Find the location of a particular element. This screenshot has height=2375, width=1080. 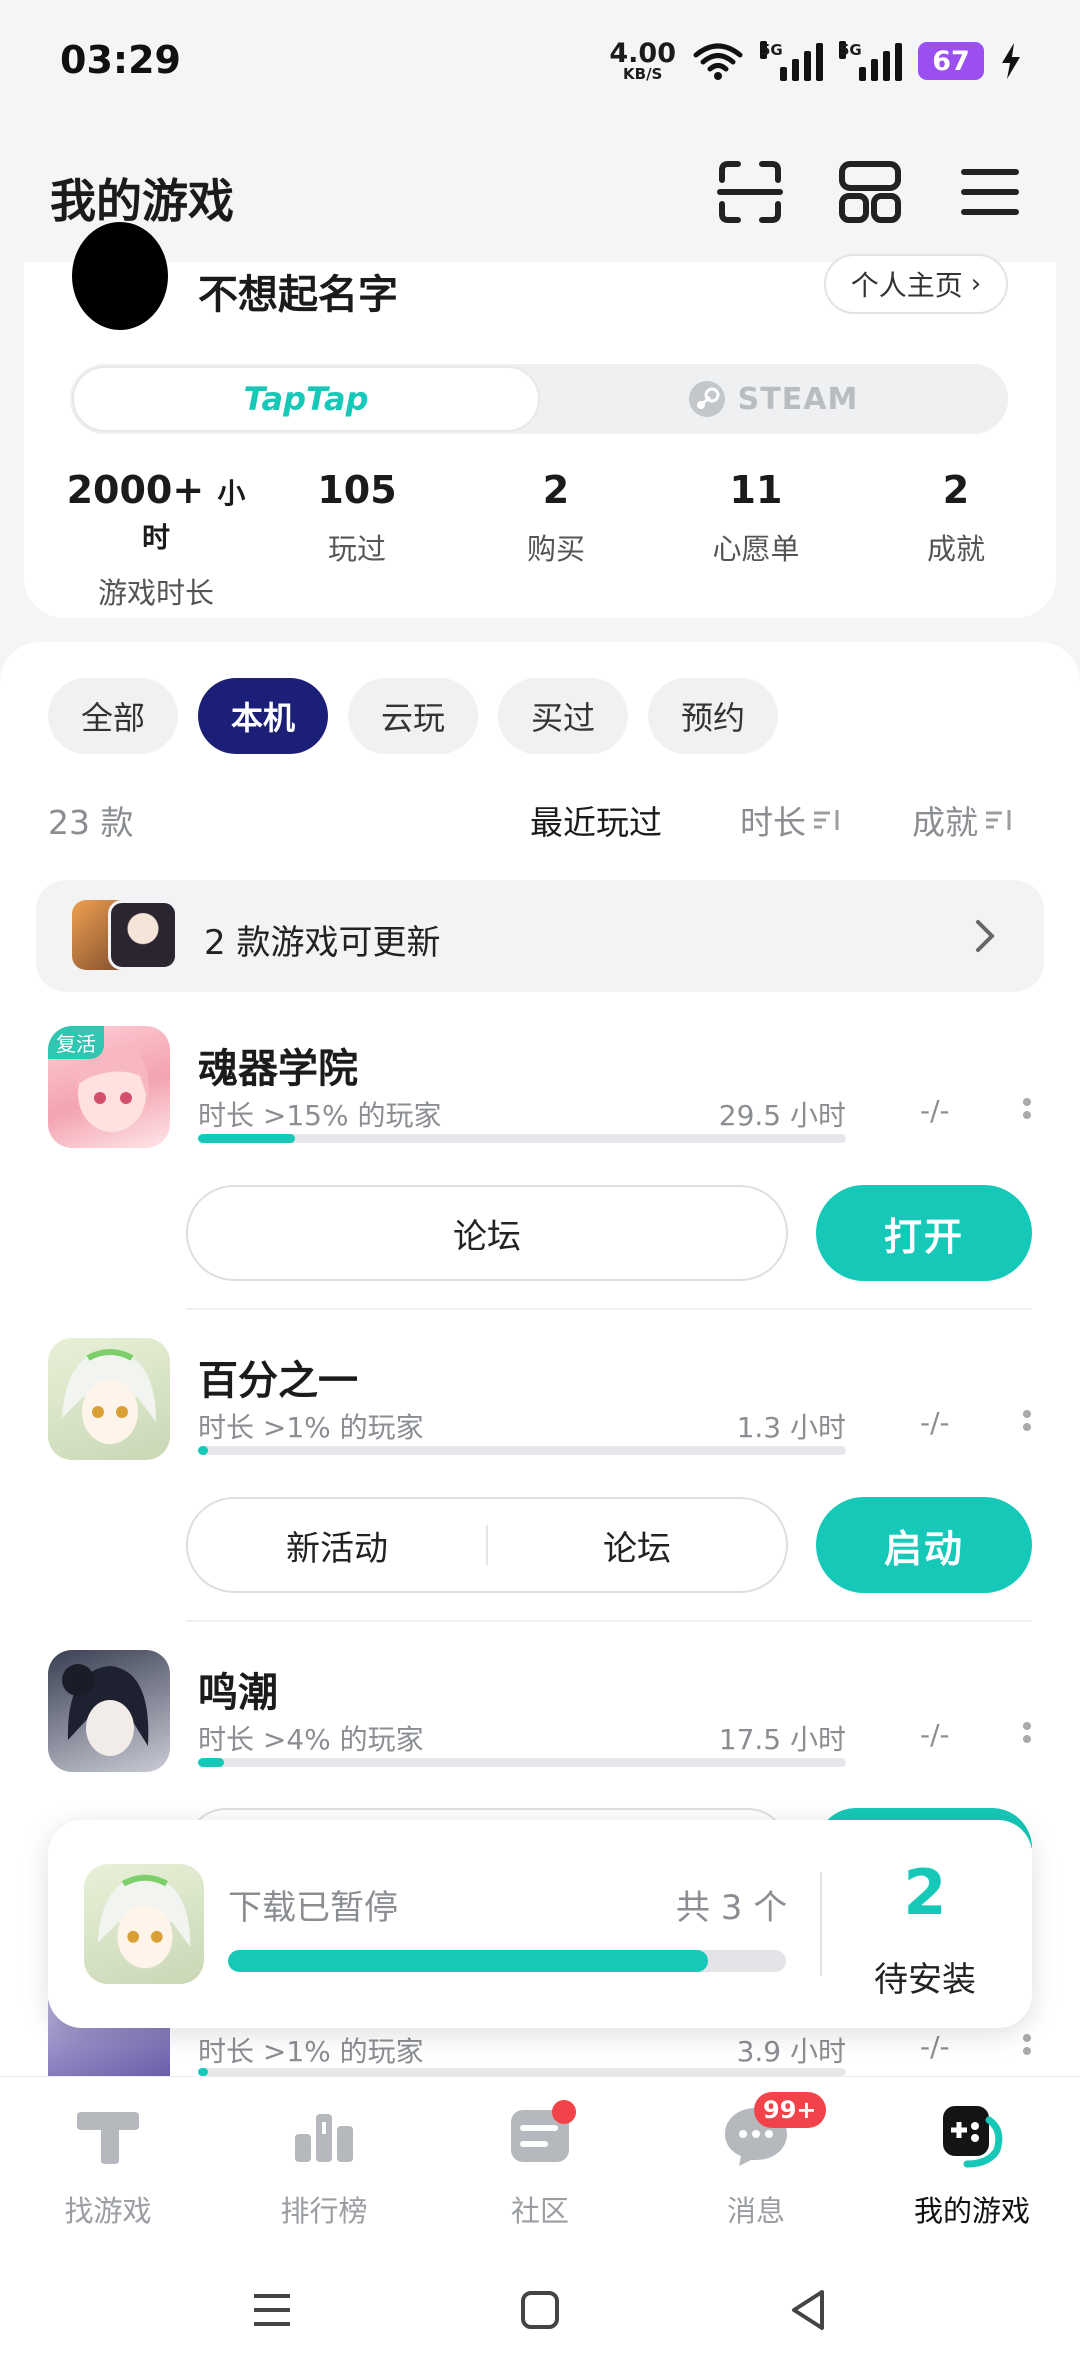

stat-played: 105 玩过 is located at coordinates (357, 518).